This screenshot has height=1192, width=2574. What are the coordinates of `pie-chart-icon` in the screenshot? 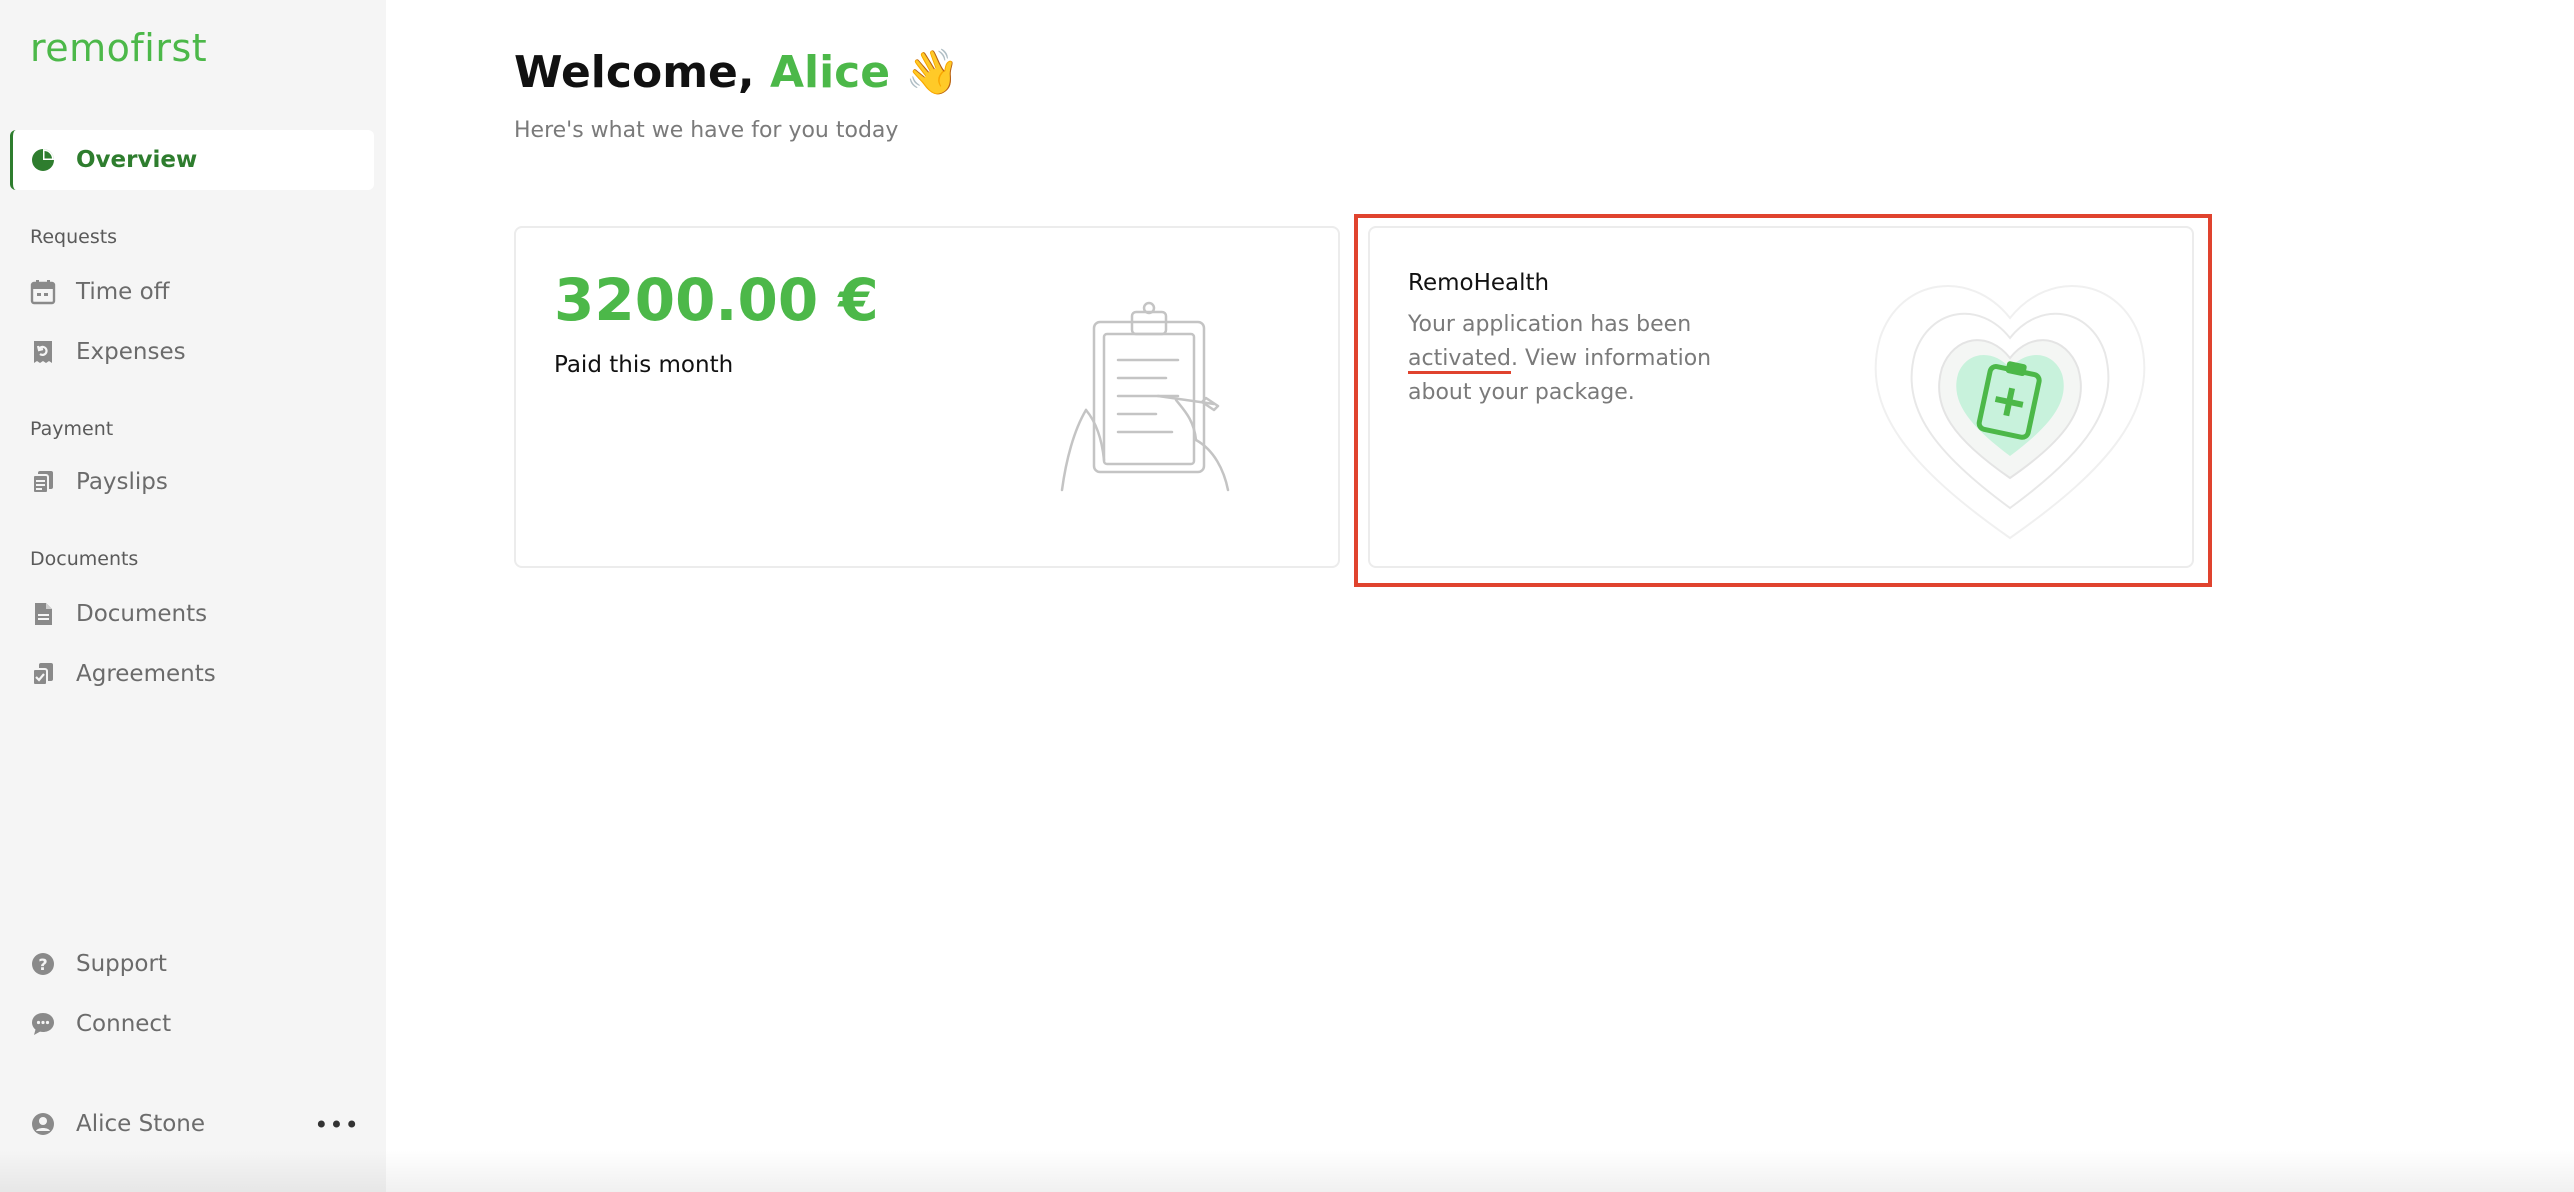 It's located at (43, 160).